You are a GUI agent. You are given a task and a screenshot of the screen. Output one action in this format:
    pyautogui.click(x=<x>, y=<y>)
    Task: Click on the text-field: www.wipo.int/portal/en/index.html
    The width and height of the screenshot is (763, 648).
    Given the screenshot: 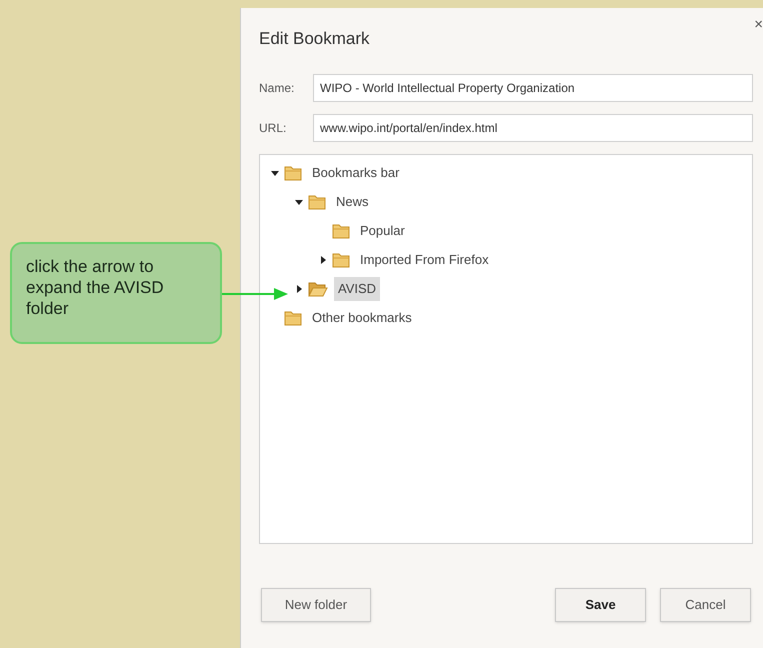 What is the action you would take?
    pyautogui.click(x=533, y=128)
    